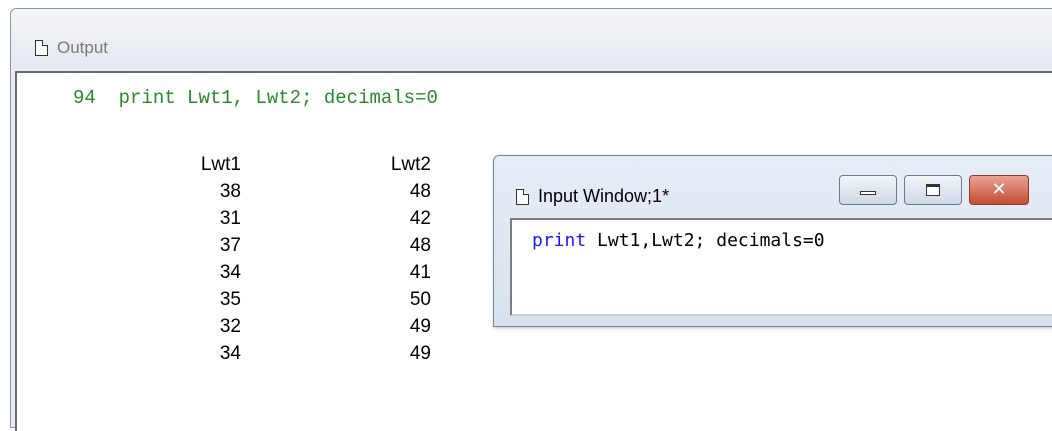 This screenshot has height=431, width=1052. Describe the element at coordinates (420, 272) in the screenshot. I see `table-cell: 41` at that location.